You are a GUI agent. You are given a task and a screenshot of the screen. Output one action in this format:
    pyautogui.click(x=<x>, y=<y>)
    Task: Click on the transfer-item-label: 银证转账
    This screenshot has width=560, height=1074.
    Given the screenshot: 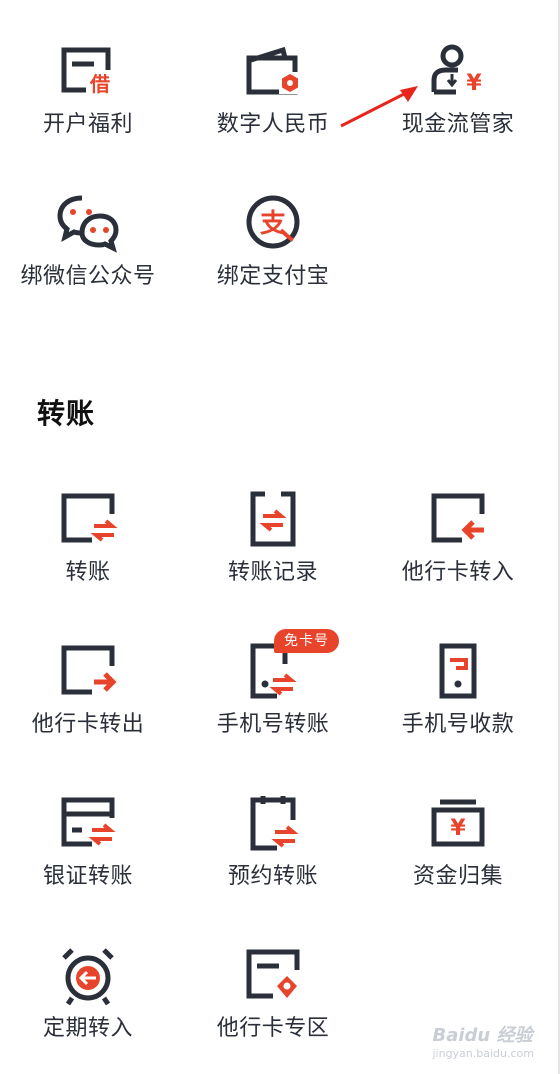 What is the action you would take?
    pyautogui.click(x=87, y=876)
    